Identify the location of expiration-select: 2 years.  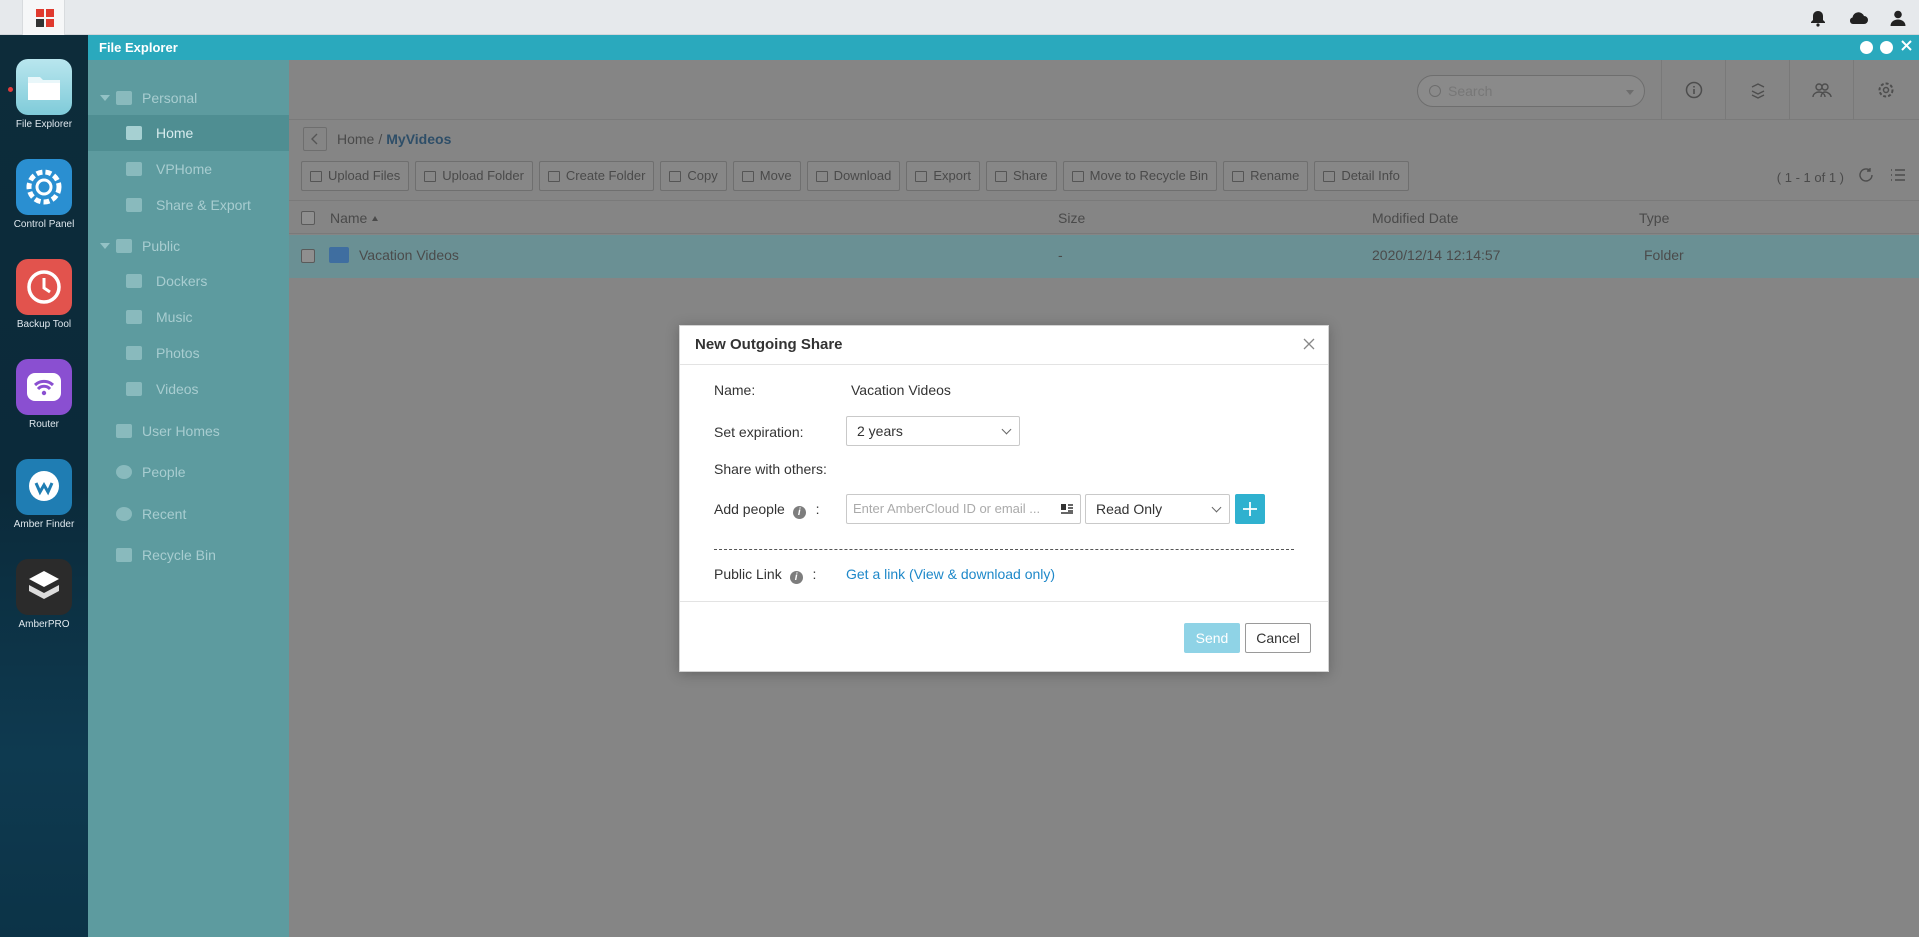
(933, 431).